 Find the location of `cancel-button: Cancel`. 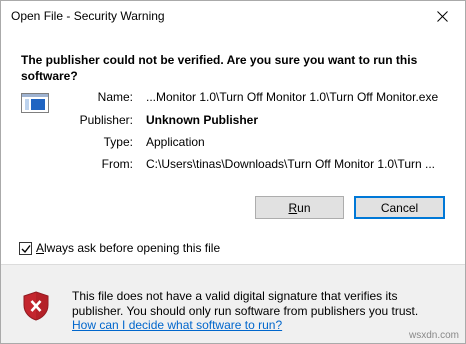

cancel-button: Cancel is located at coordinates (399, 207).